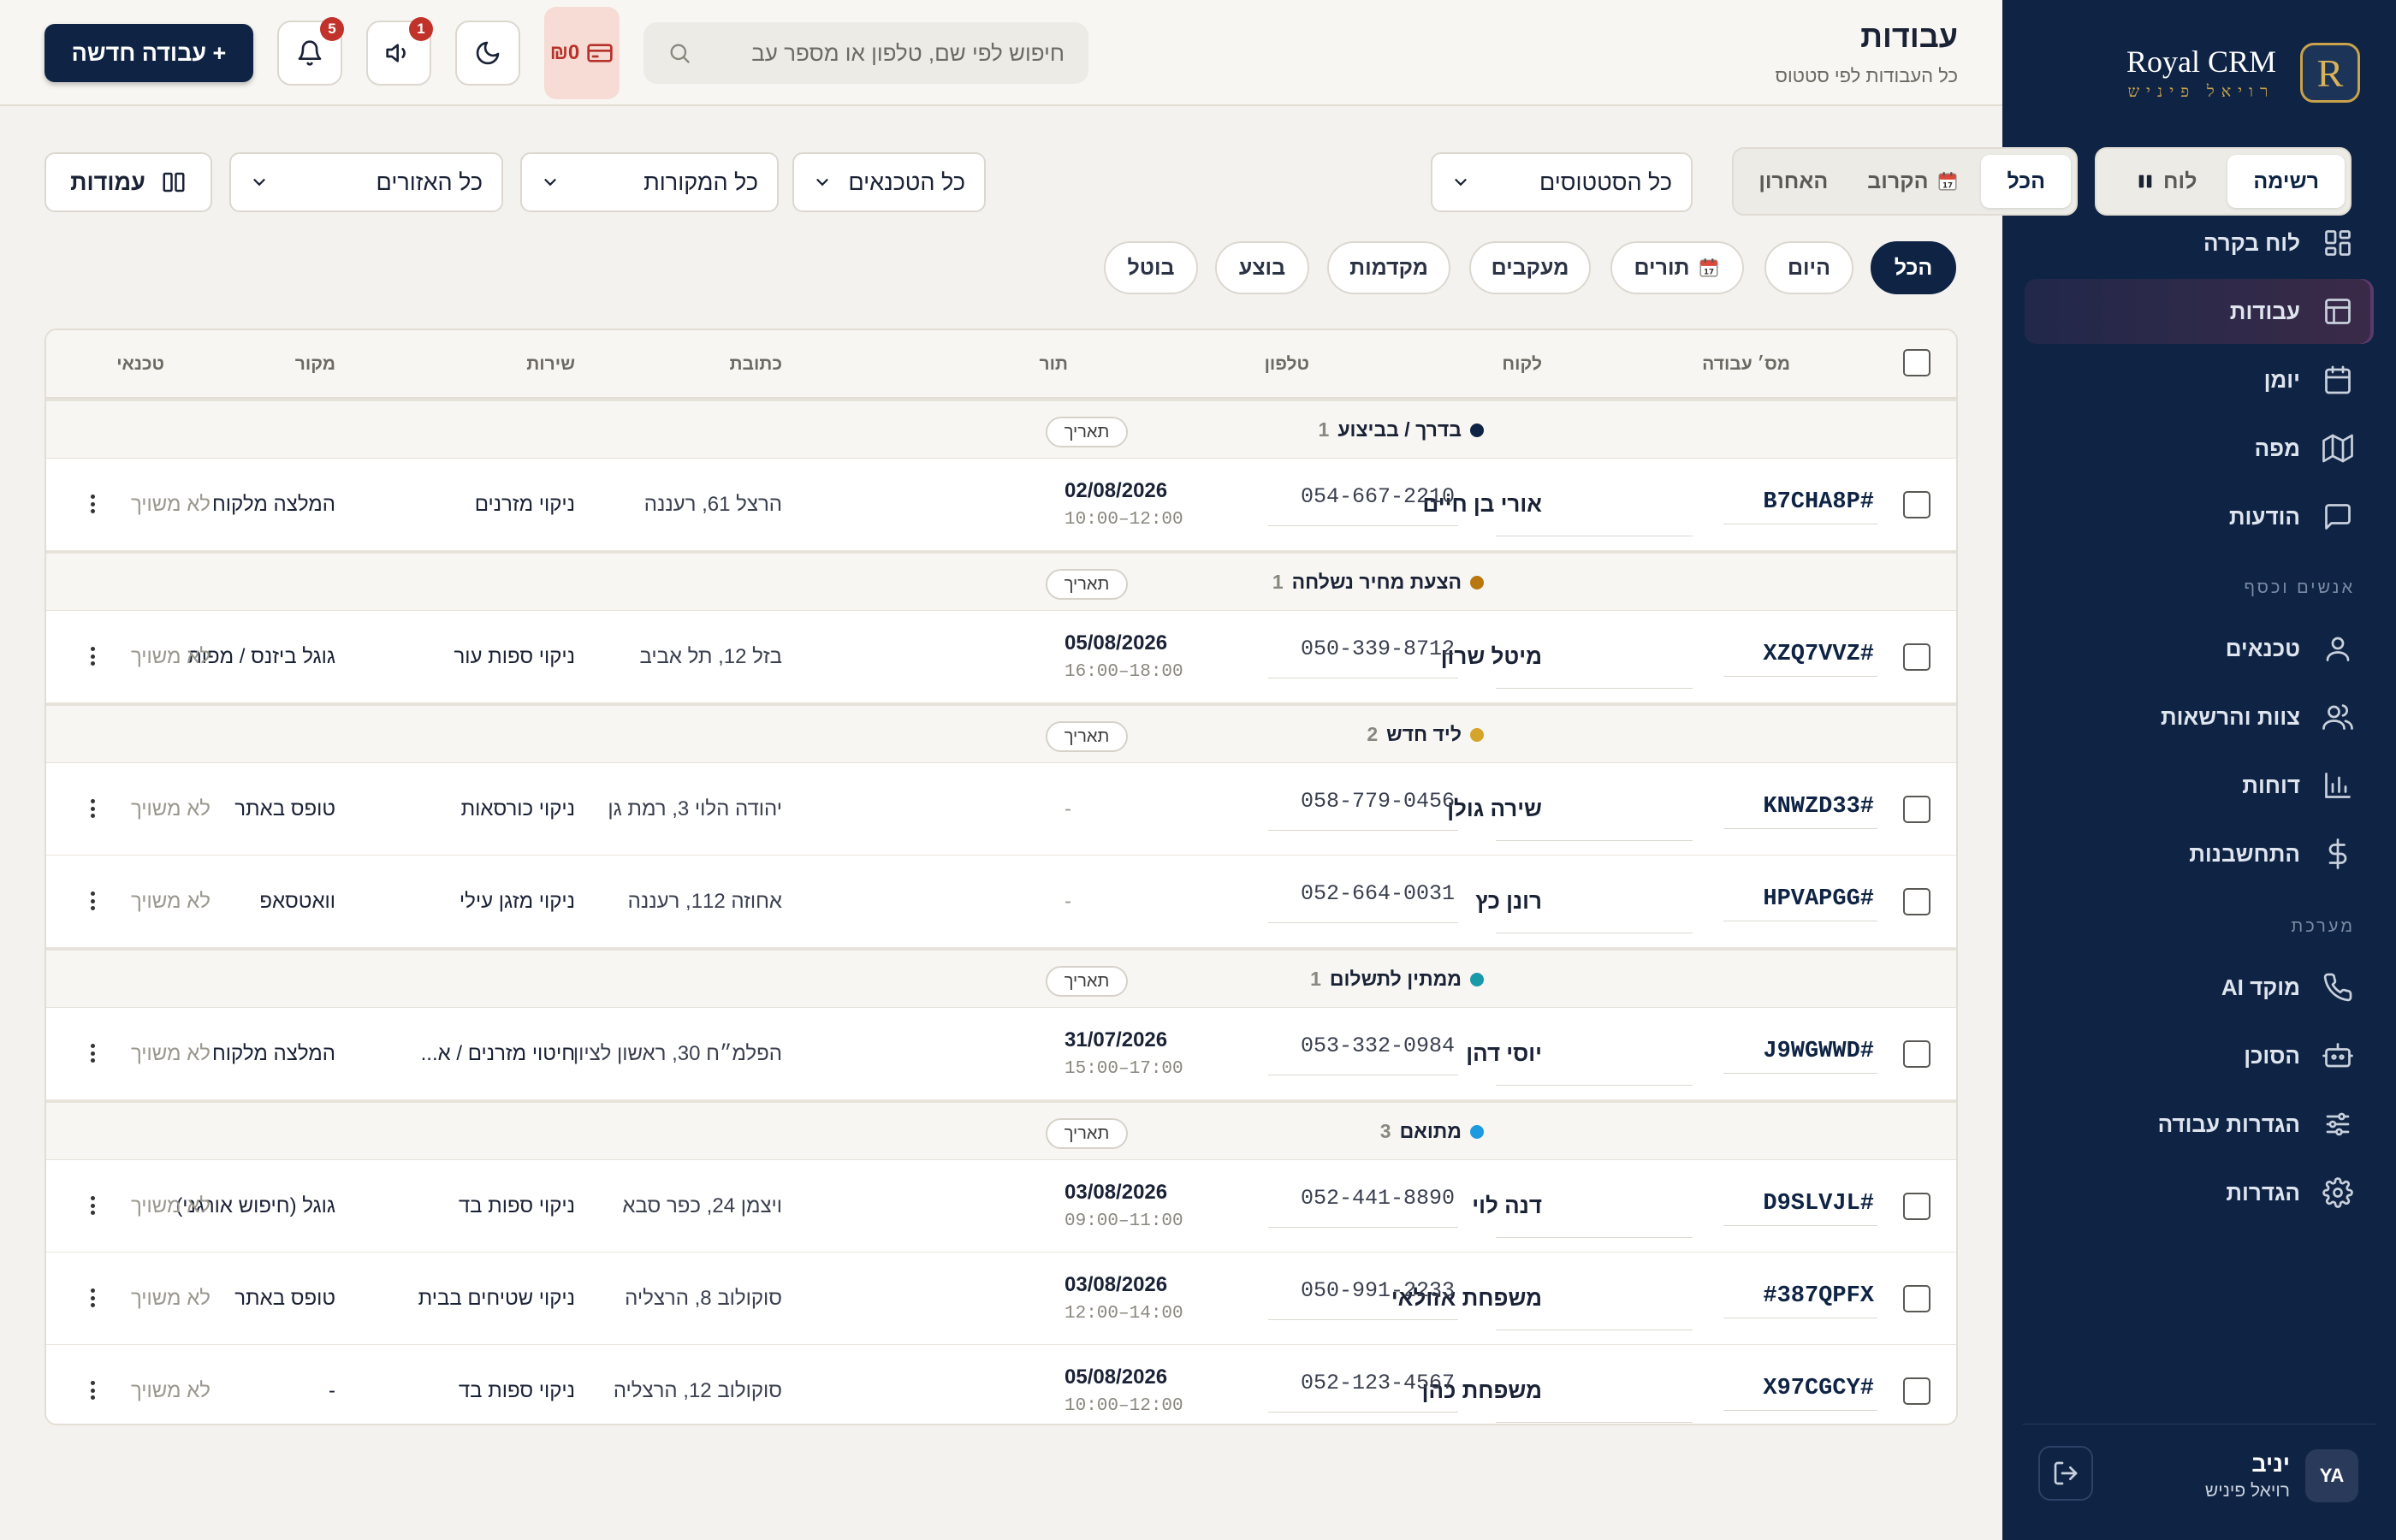  Describe the element at coordinates (887, 53) in the screenshot. I see `search-input` at that location.